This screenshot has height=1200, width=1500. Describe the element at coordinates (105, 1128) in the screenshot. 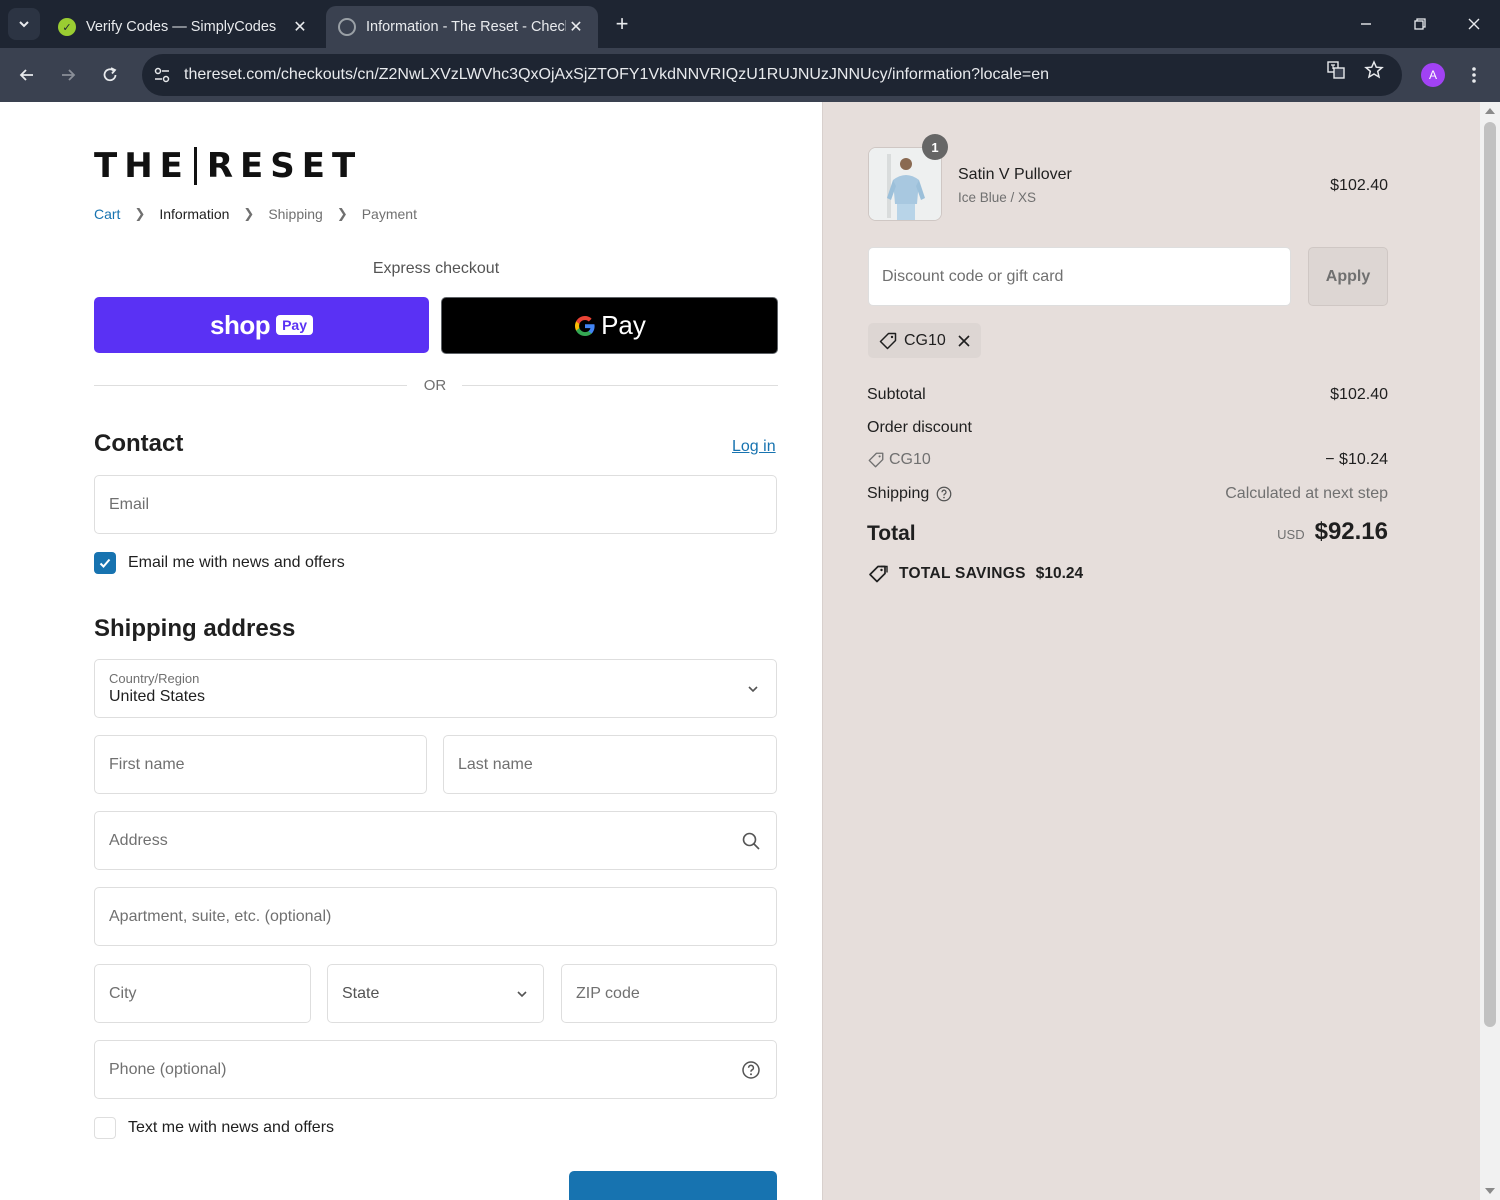

I see `sms-news-checkbox` at that location.